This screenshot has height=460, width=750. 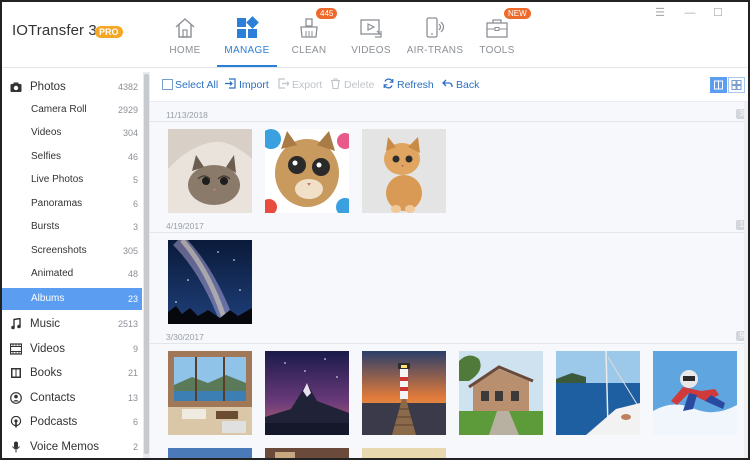 I want to click on import-button: Import, so click(x=247, y=85).